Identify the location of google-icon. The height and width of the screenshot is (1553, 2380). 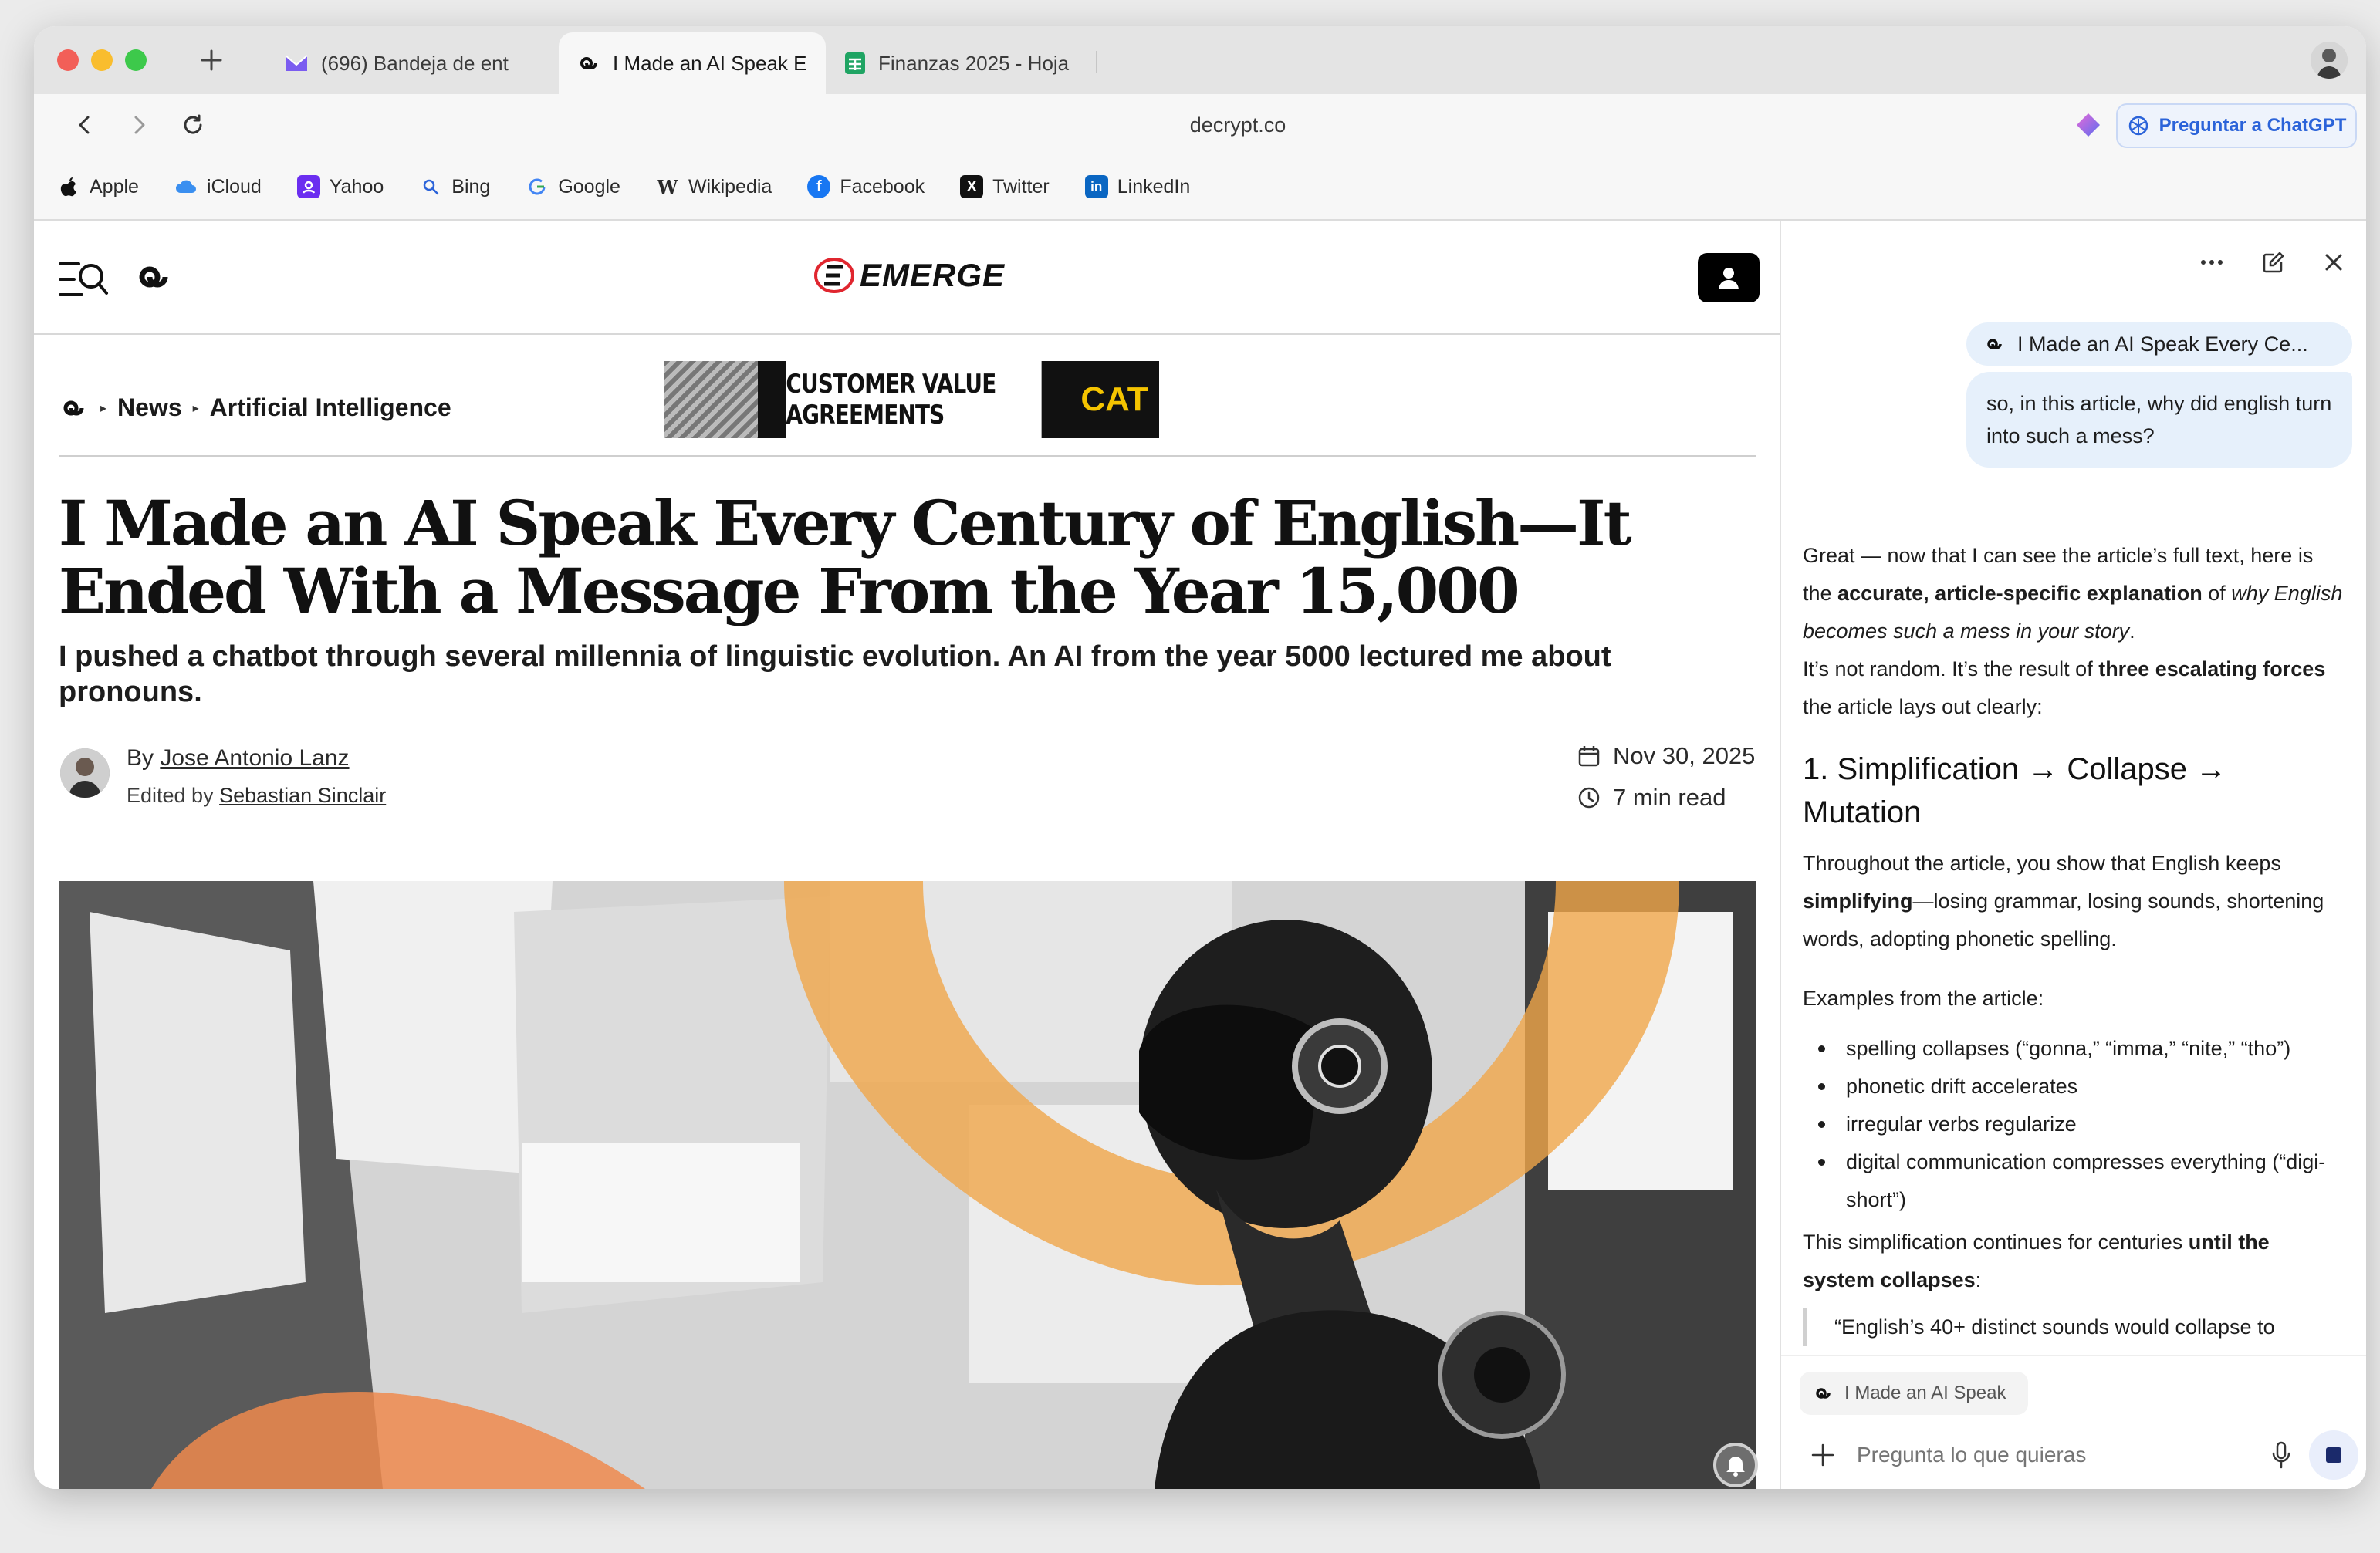
(537, 186).